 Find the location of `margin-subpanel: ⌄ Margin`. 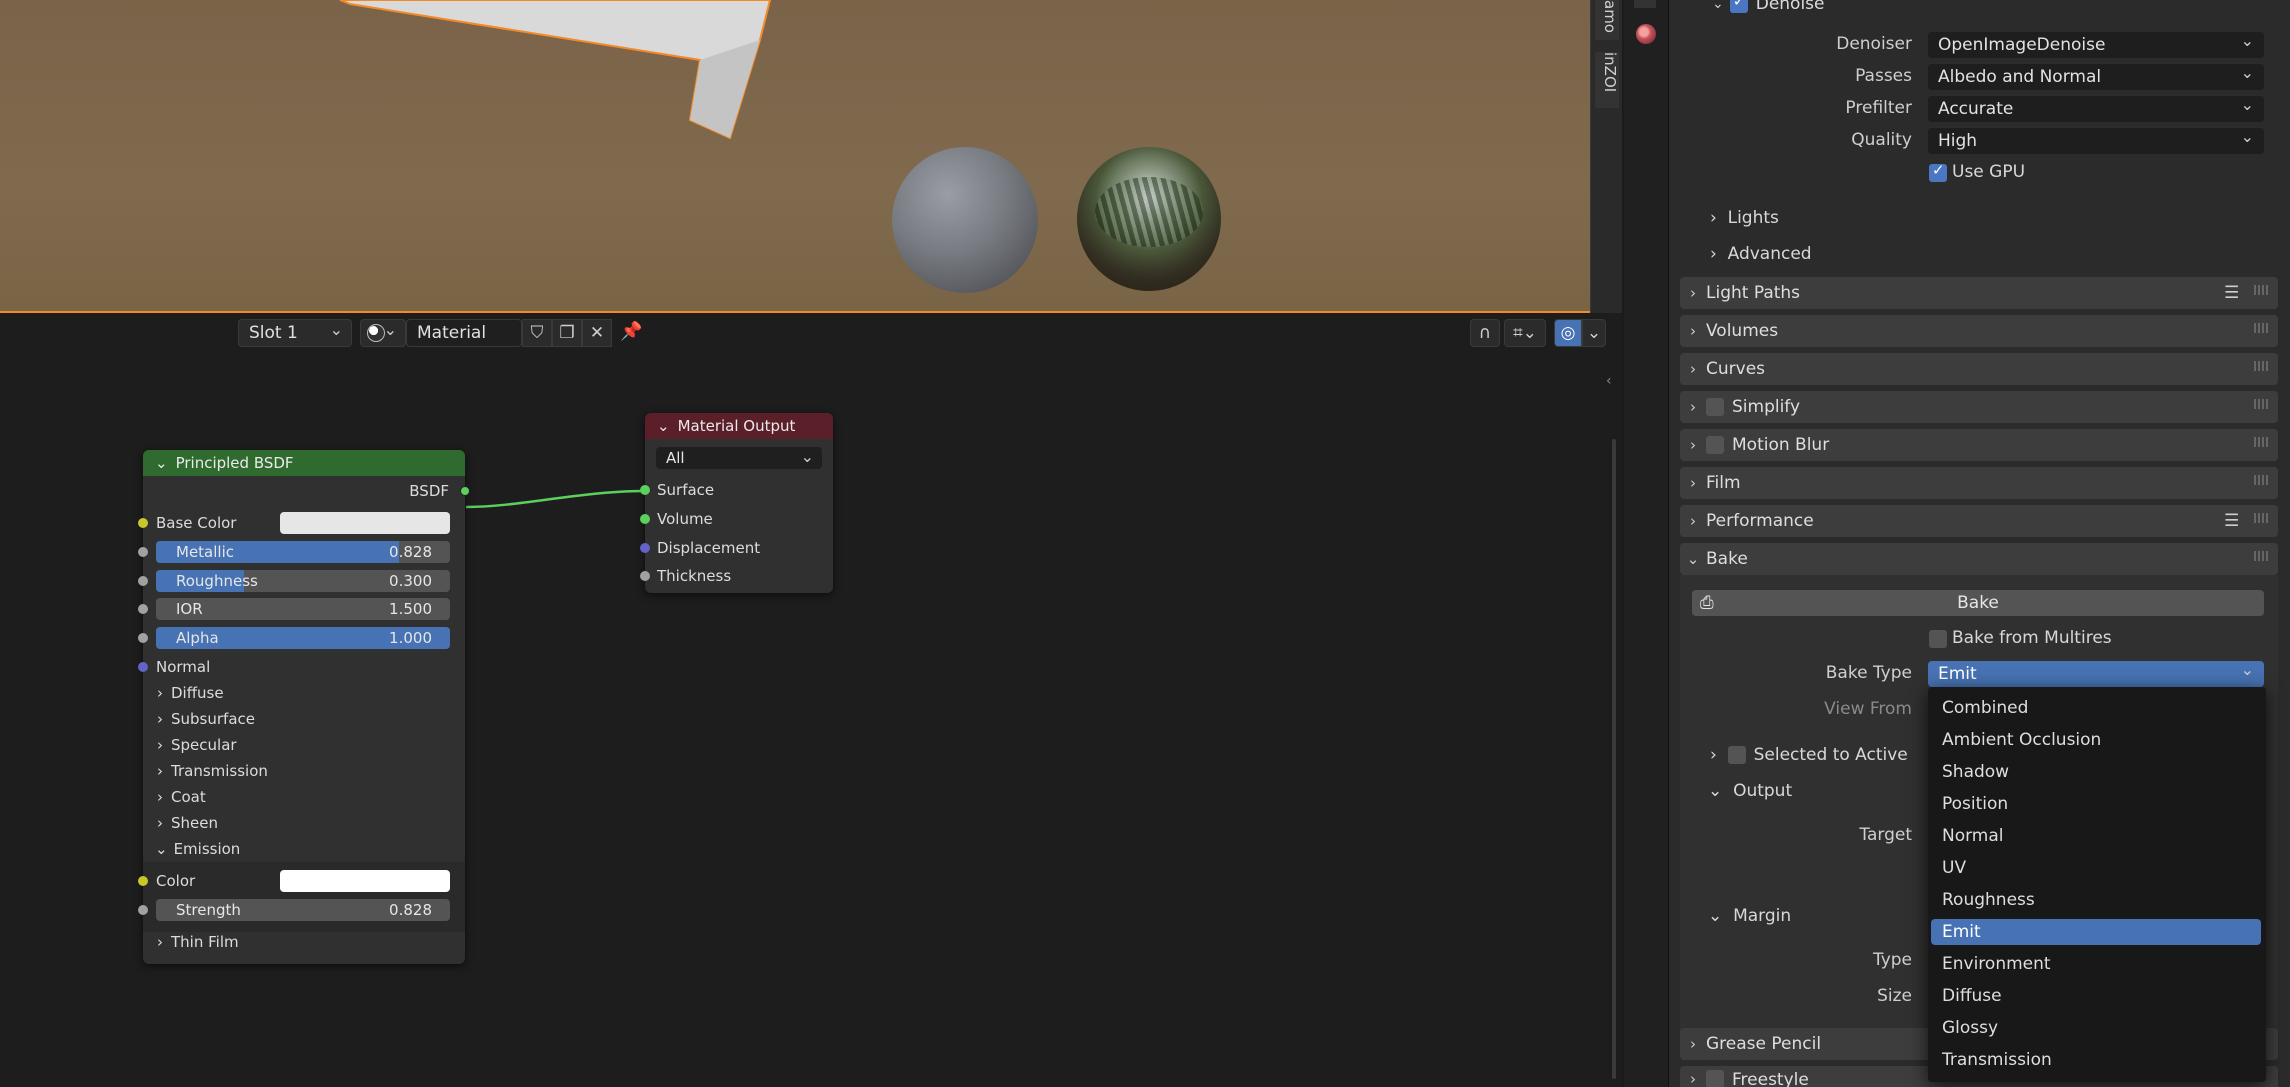

margin-subpanel: ⌄ Margin is located at coordinates (1749, 916).